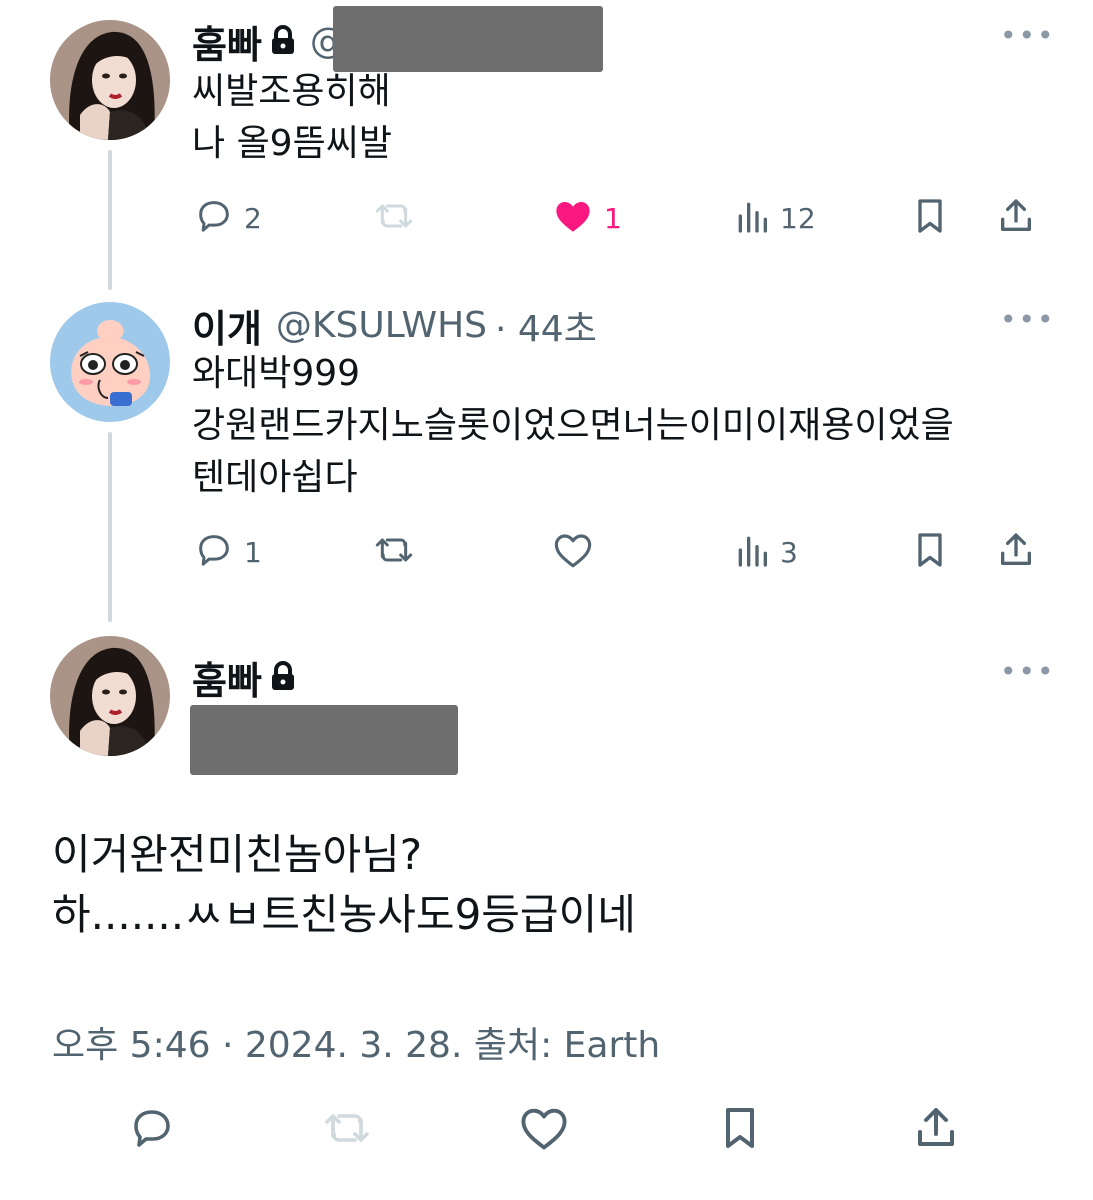 The image size is (1093, 1200). What do you see at coordinates (356, 1042) in the screenshot?
I see `tweet-meta: 오후 5:46 · 2024. 3. 28. 출처: Earth` at bounding box center [356, 1042].